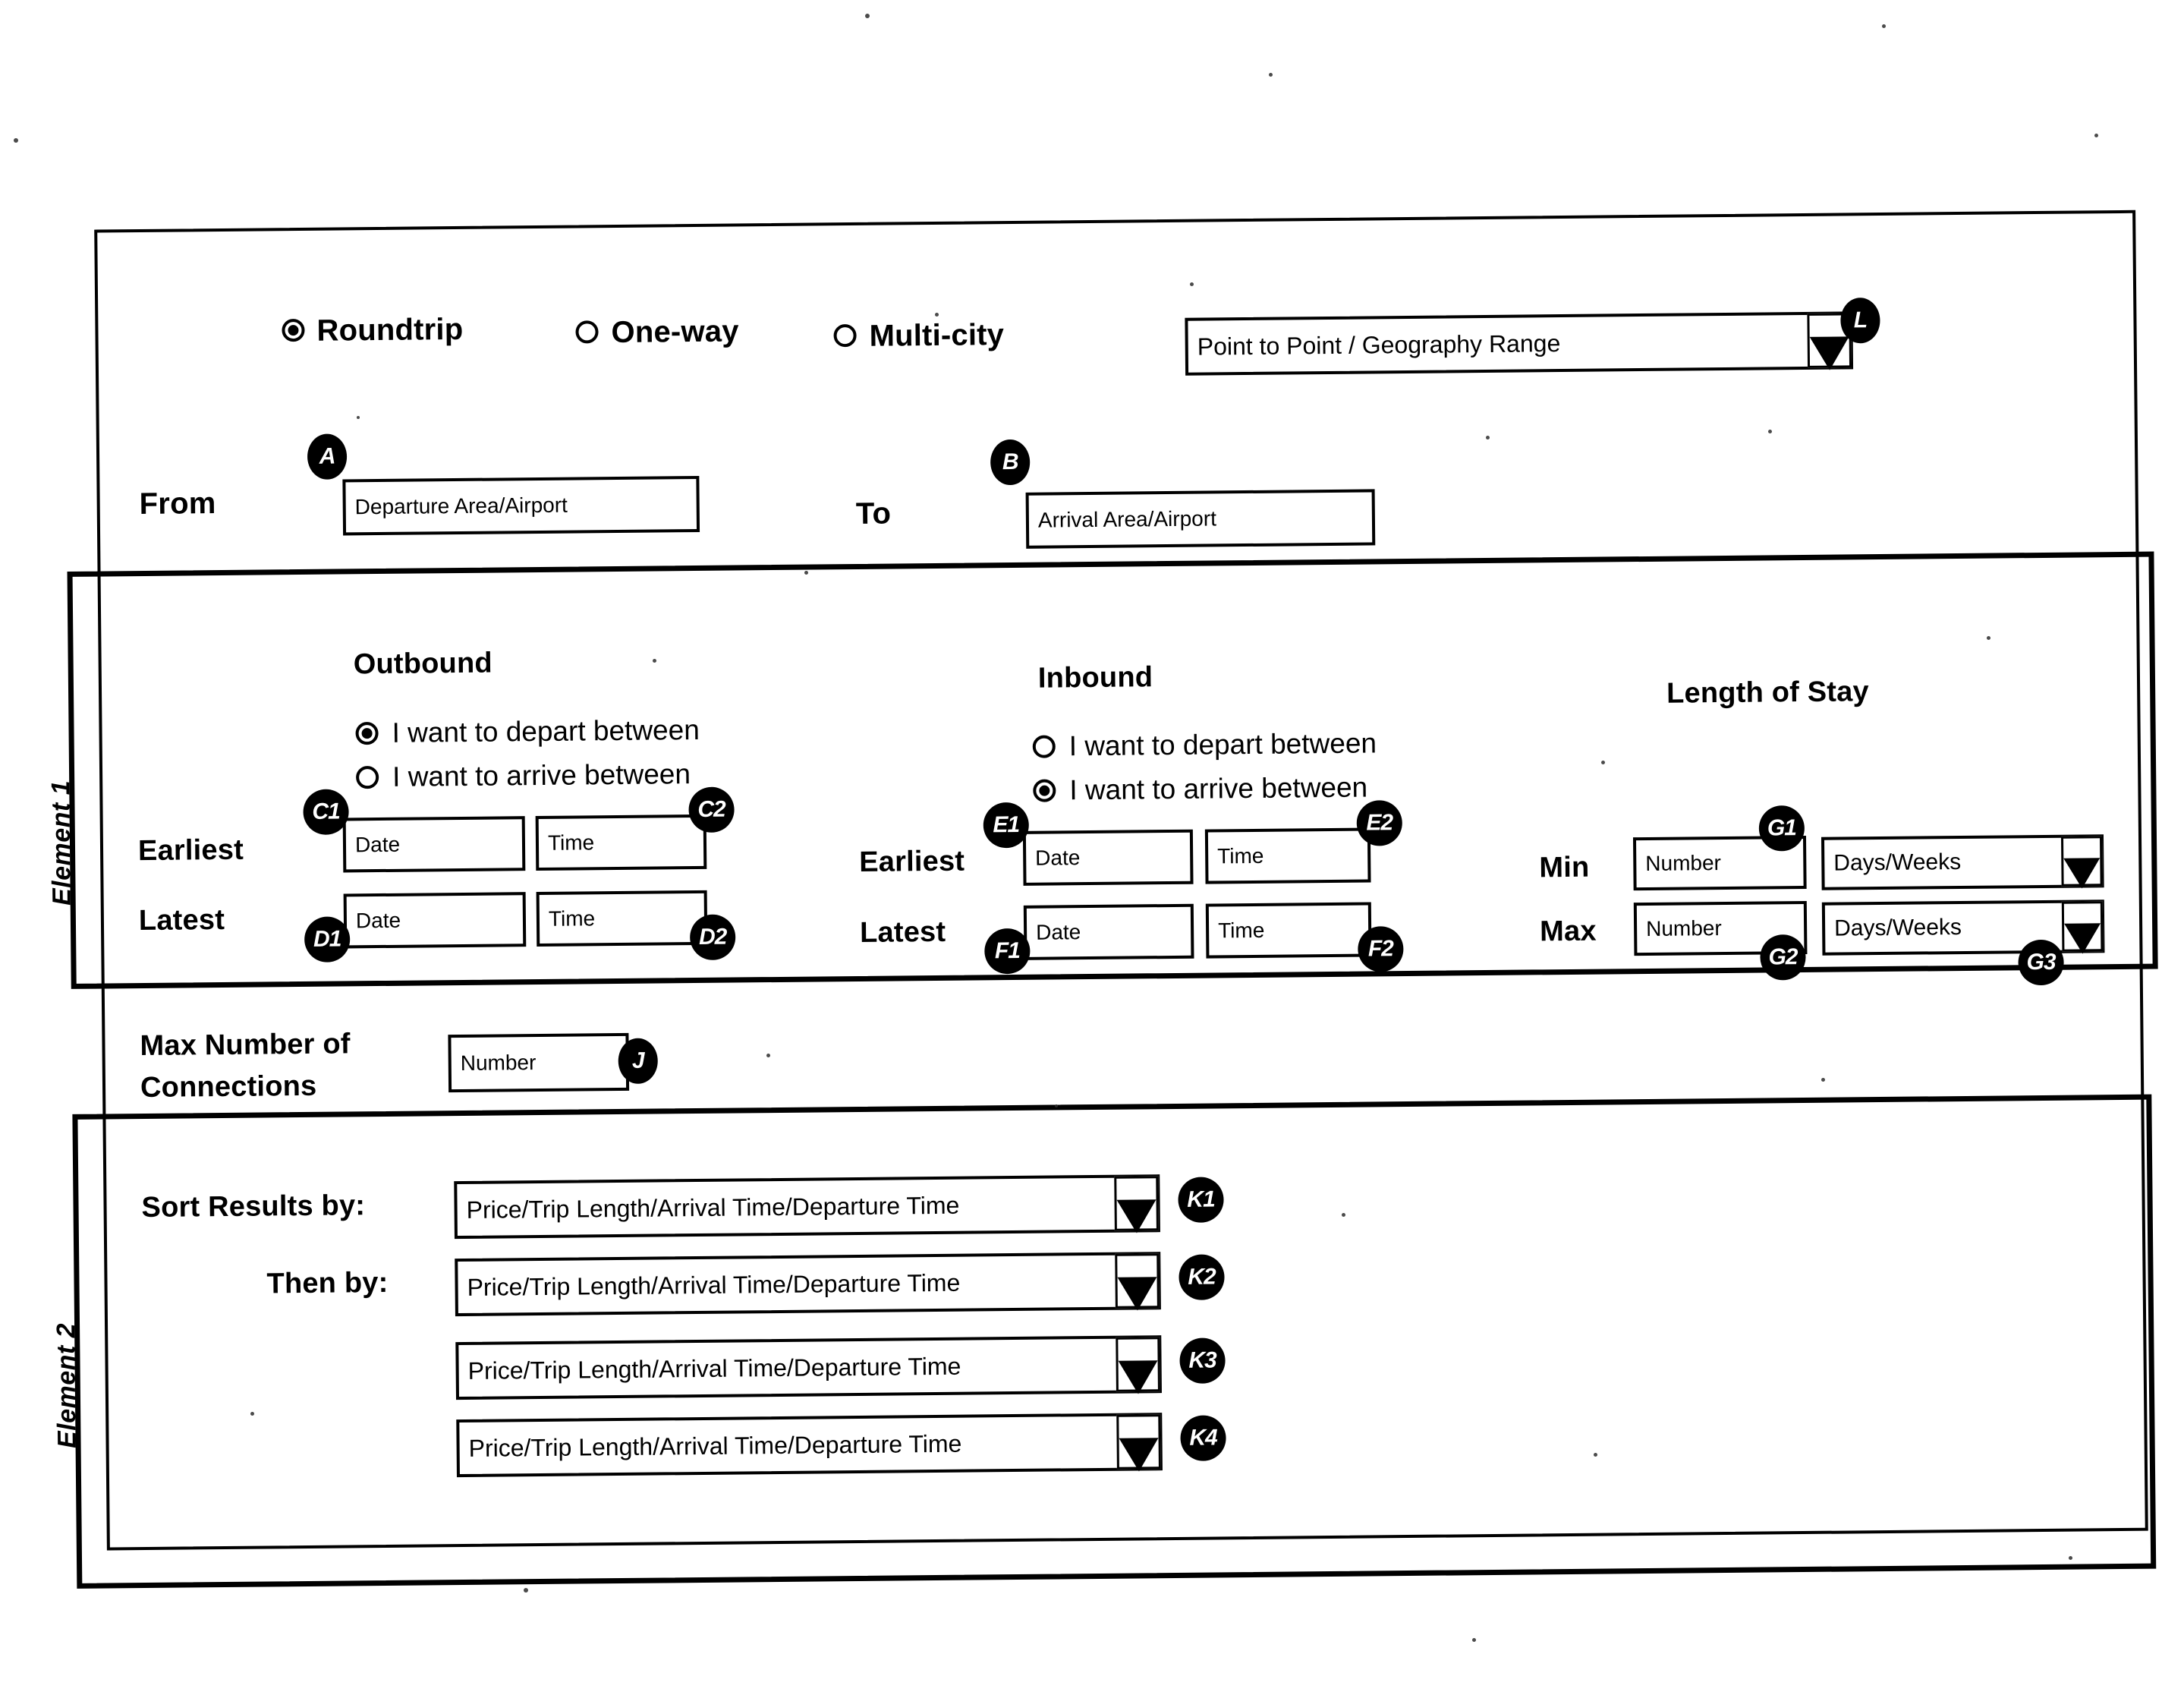 The width and height of the screenshot is (2184, 1695). What do you see at coordinates (1684, 928) in the screenshot?
I see `length-of-stay-max-number-value: Number` at bounding box center [1684, 928].